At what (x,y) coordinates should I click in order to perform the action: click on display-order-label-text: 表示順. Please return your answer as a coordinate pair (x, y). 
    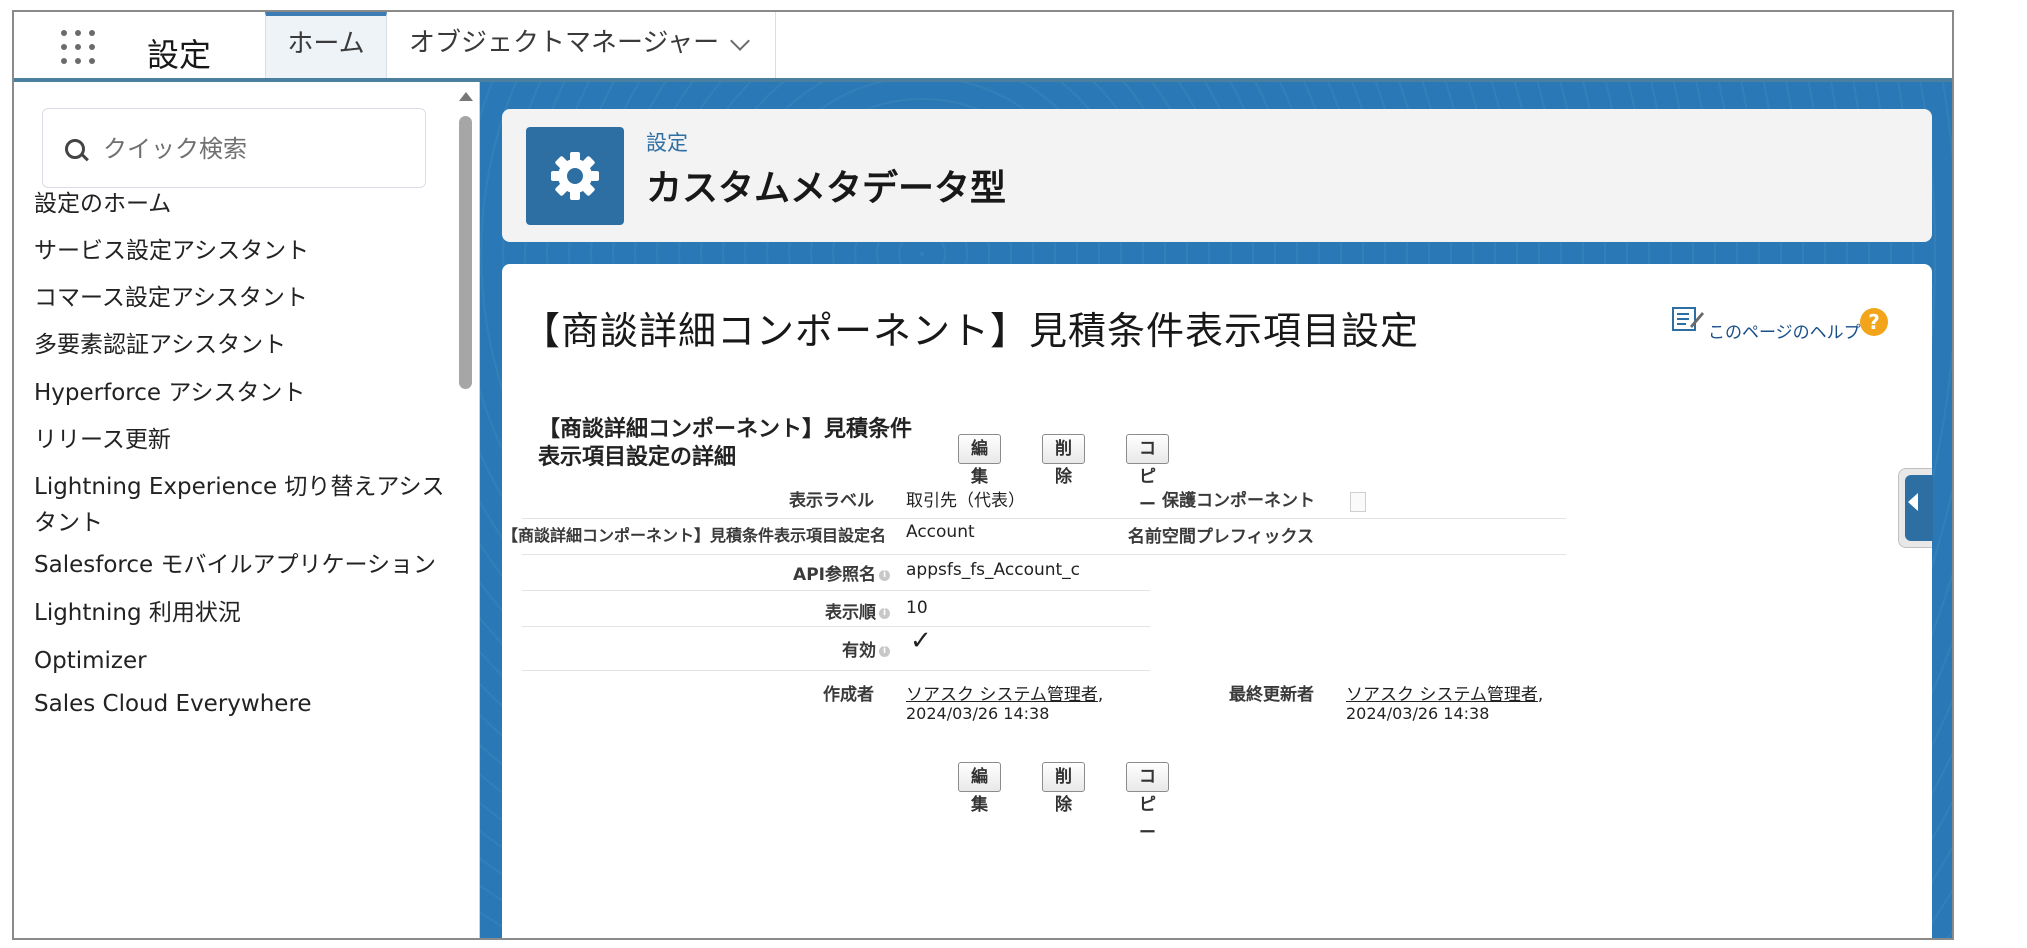
    Looking at the image, I should click on (850, 613).